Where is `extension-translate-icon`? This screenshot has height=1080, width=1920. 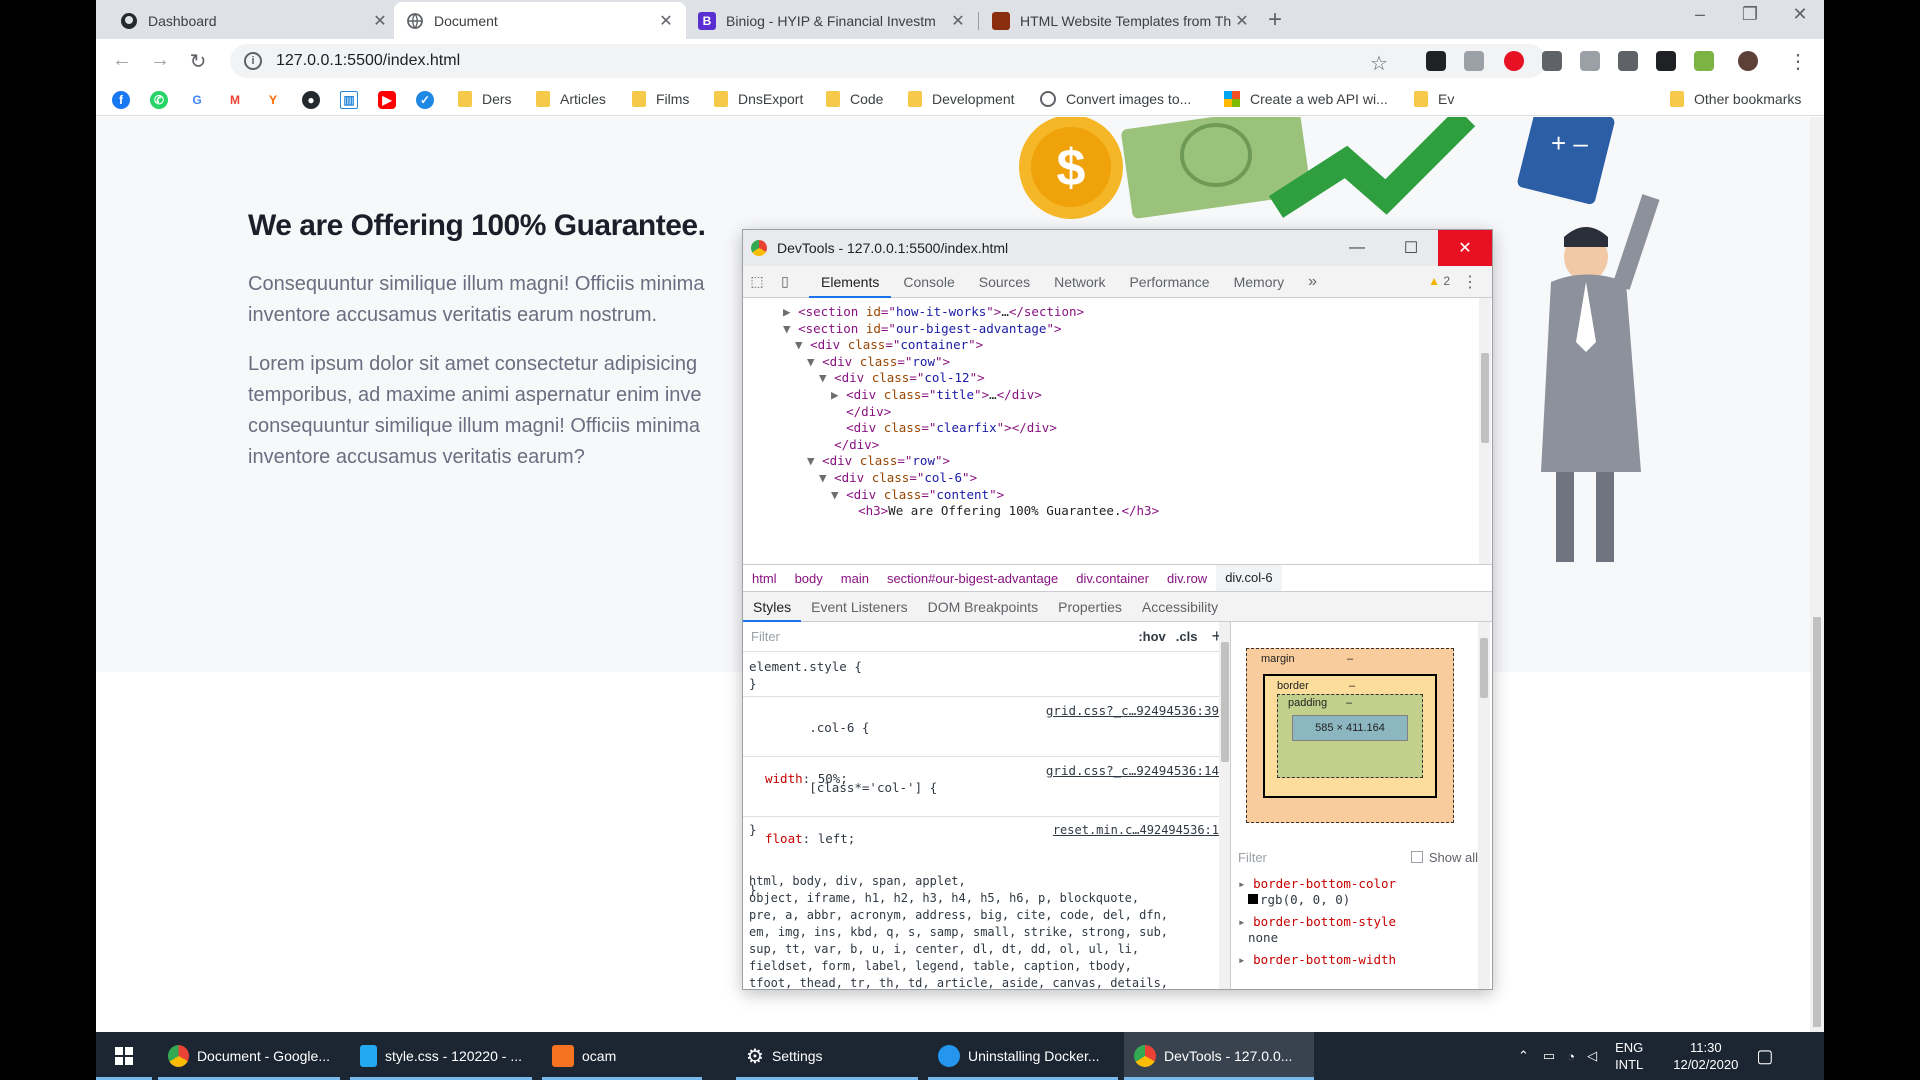
extension-translate-icon is located at coordinates (1704, 61).